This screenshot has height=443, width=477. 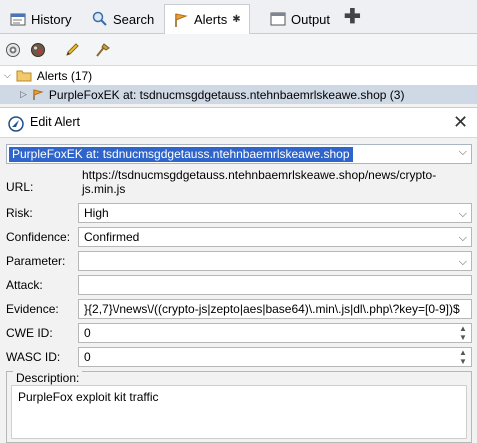 What do you see at coordinates (275, 261) in the screenshot?
I see `parameter-combo: ⌵` at bounding box center [275, 261].